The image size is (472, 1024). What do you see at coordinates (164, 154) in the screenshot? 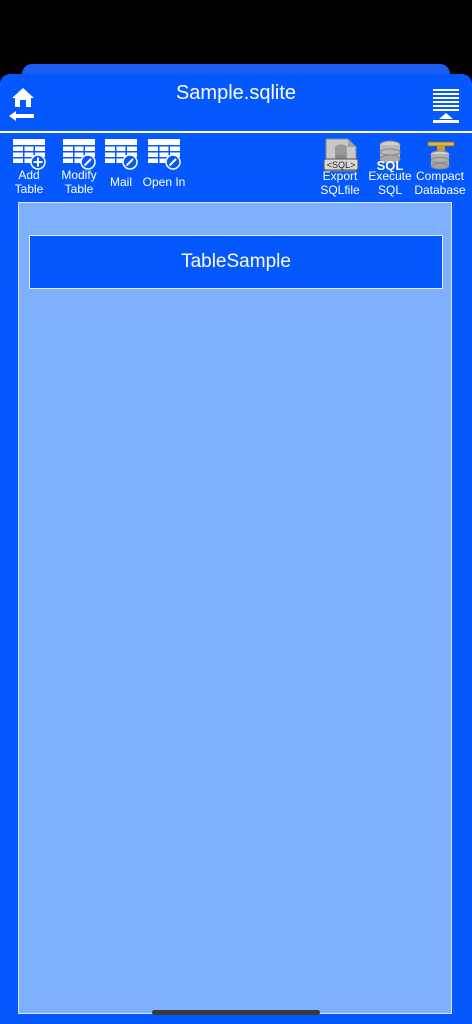
I see `table-open-in-icon` at bounding box center [164, 154].